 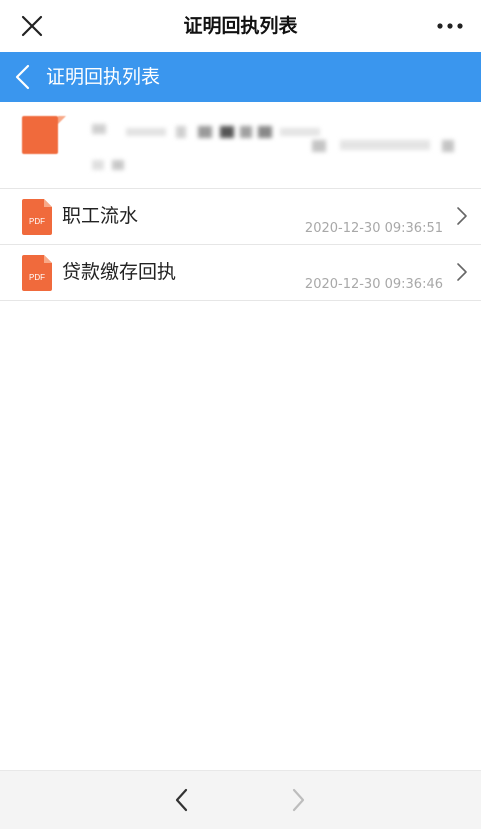 What do you see at coordinates (103, 77) in the screenshot?
I see `page-title: 证明回执列表` at bounding box center [103, 77].